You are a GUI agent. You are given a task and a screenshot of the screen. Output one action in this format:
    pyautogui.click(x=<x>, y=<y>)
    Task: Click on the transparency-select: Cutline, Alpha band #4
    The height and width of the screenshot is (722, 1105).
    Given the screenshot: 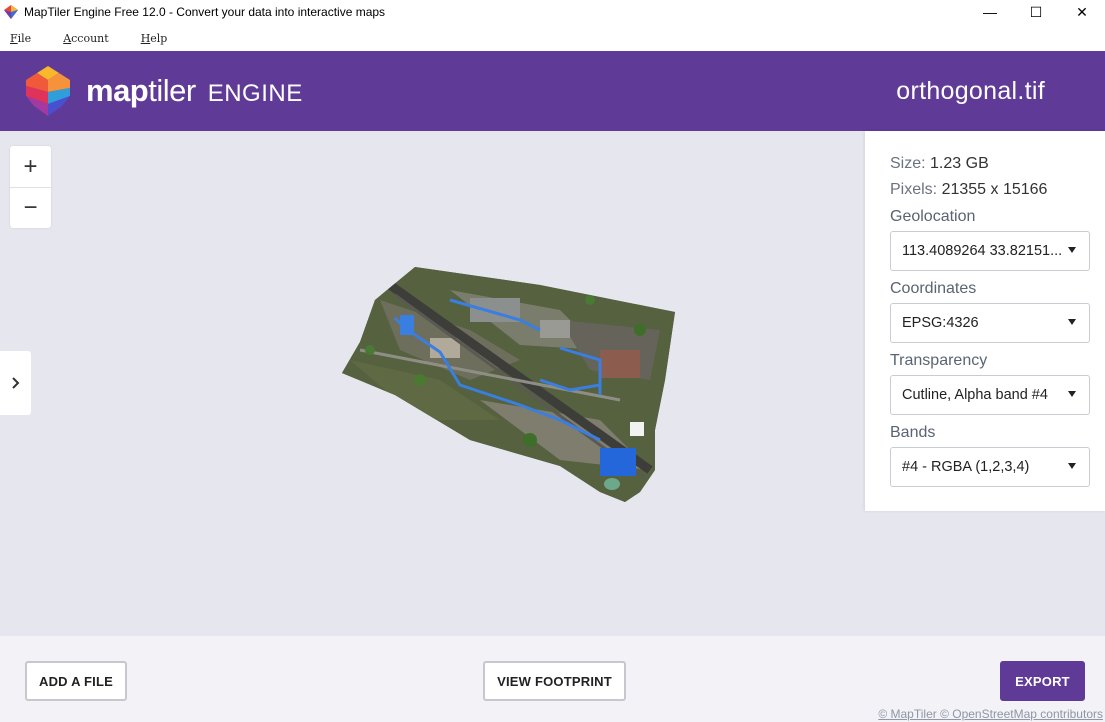 What is the action you would take?
    pyautogui.click(x=990, y=395)
    